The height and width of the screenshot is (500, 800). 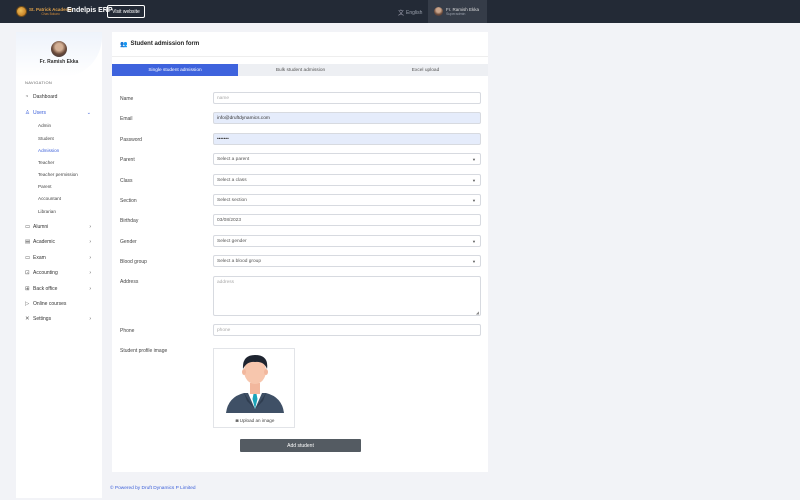 I want to click on phone-label: Phone, so click(x=127, y=331).